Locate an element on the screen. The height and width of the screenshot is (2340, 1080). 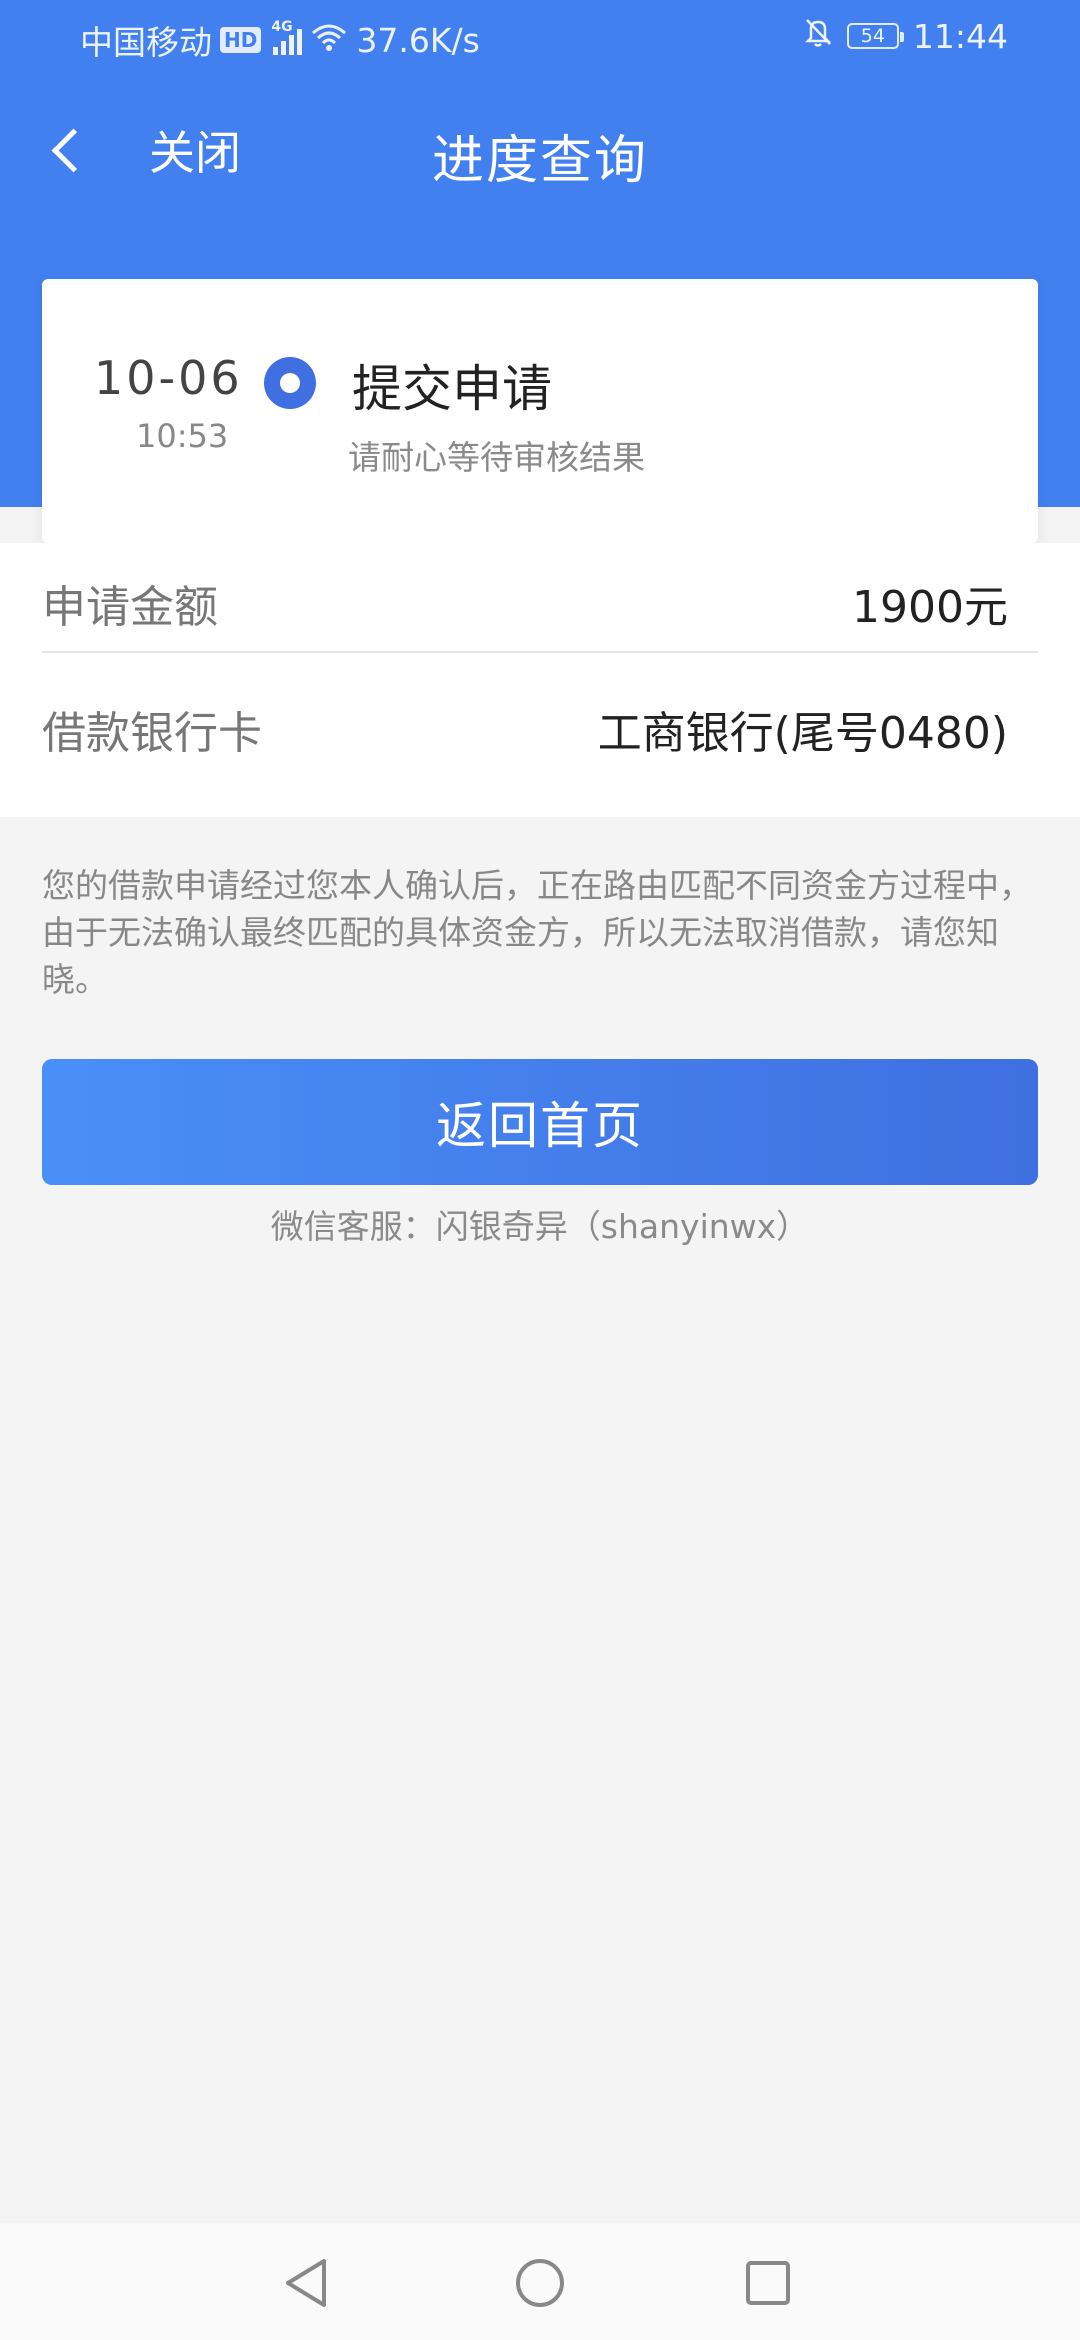
progress-status: 提交申请 is located at coordinates (452, 389).